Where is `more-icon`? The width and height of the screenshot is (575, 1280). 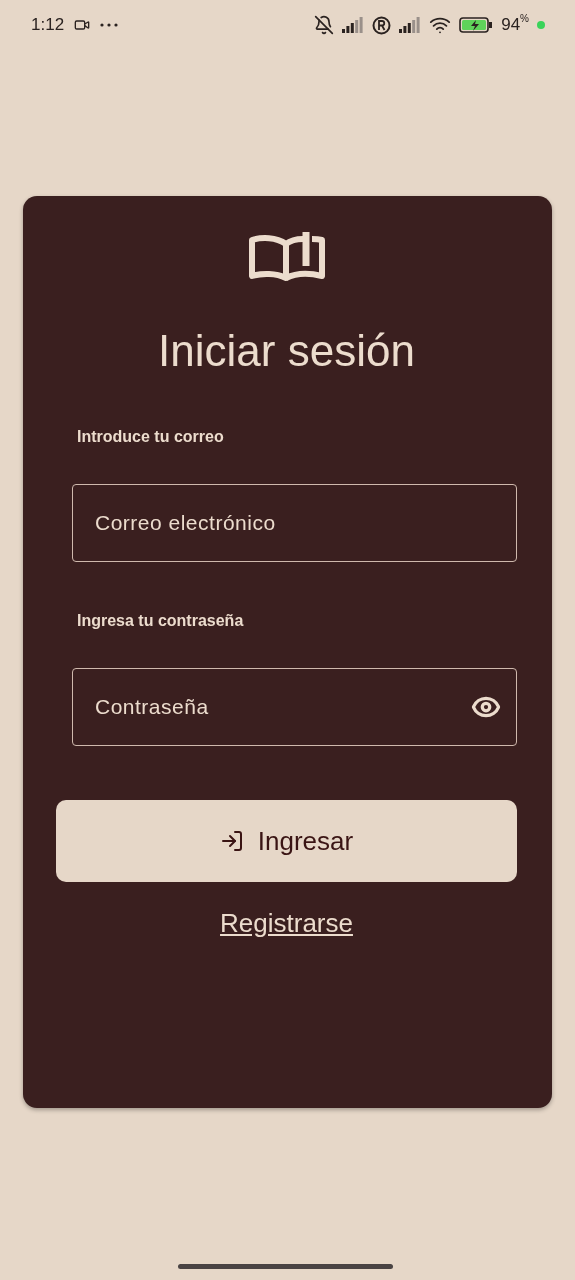
more-icon is located at coordinates (109, 25).